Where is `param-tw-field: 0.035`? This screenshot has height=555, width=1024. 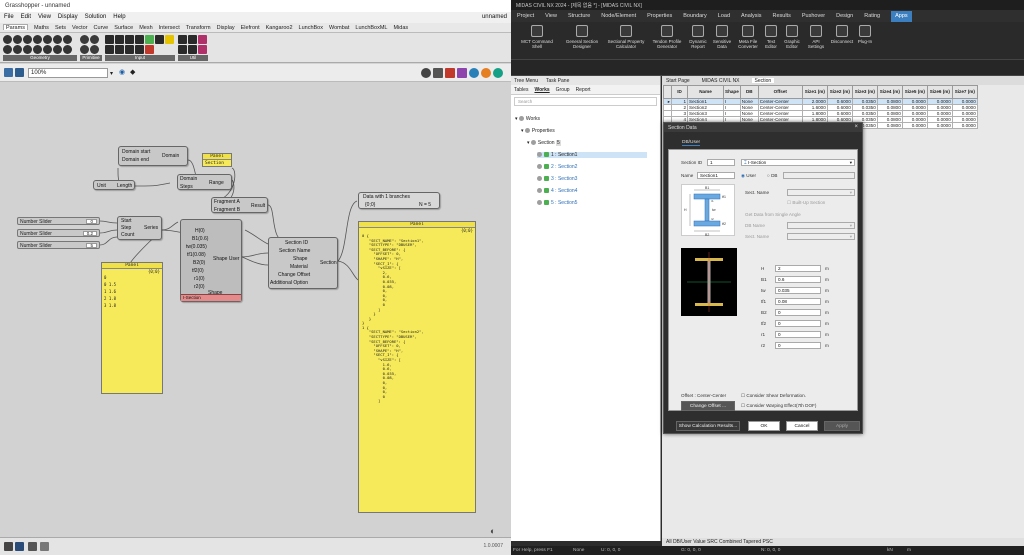
param-tw-field: 0.035 is located at coordinates (798, 290).